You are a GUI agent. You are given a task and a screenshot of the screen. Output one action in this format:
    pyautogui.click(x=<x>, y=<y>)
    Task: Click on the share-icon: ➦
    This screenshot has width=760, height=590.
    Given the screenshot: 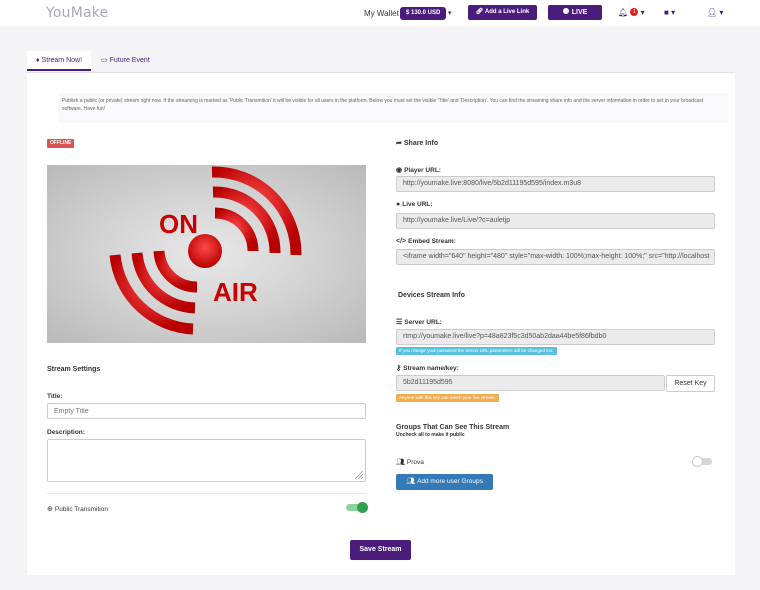 What is the action you would take?
    pyautogui.click(x=399, y=143)
    